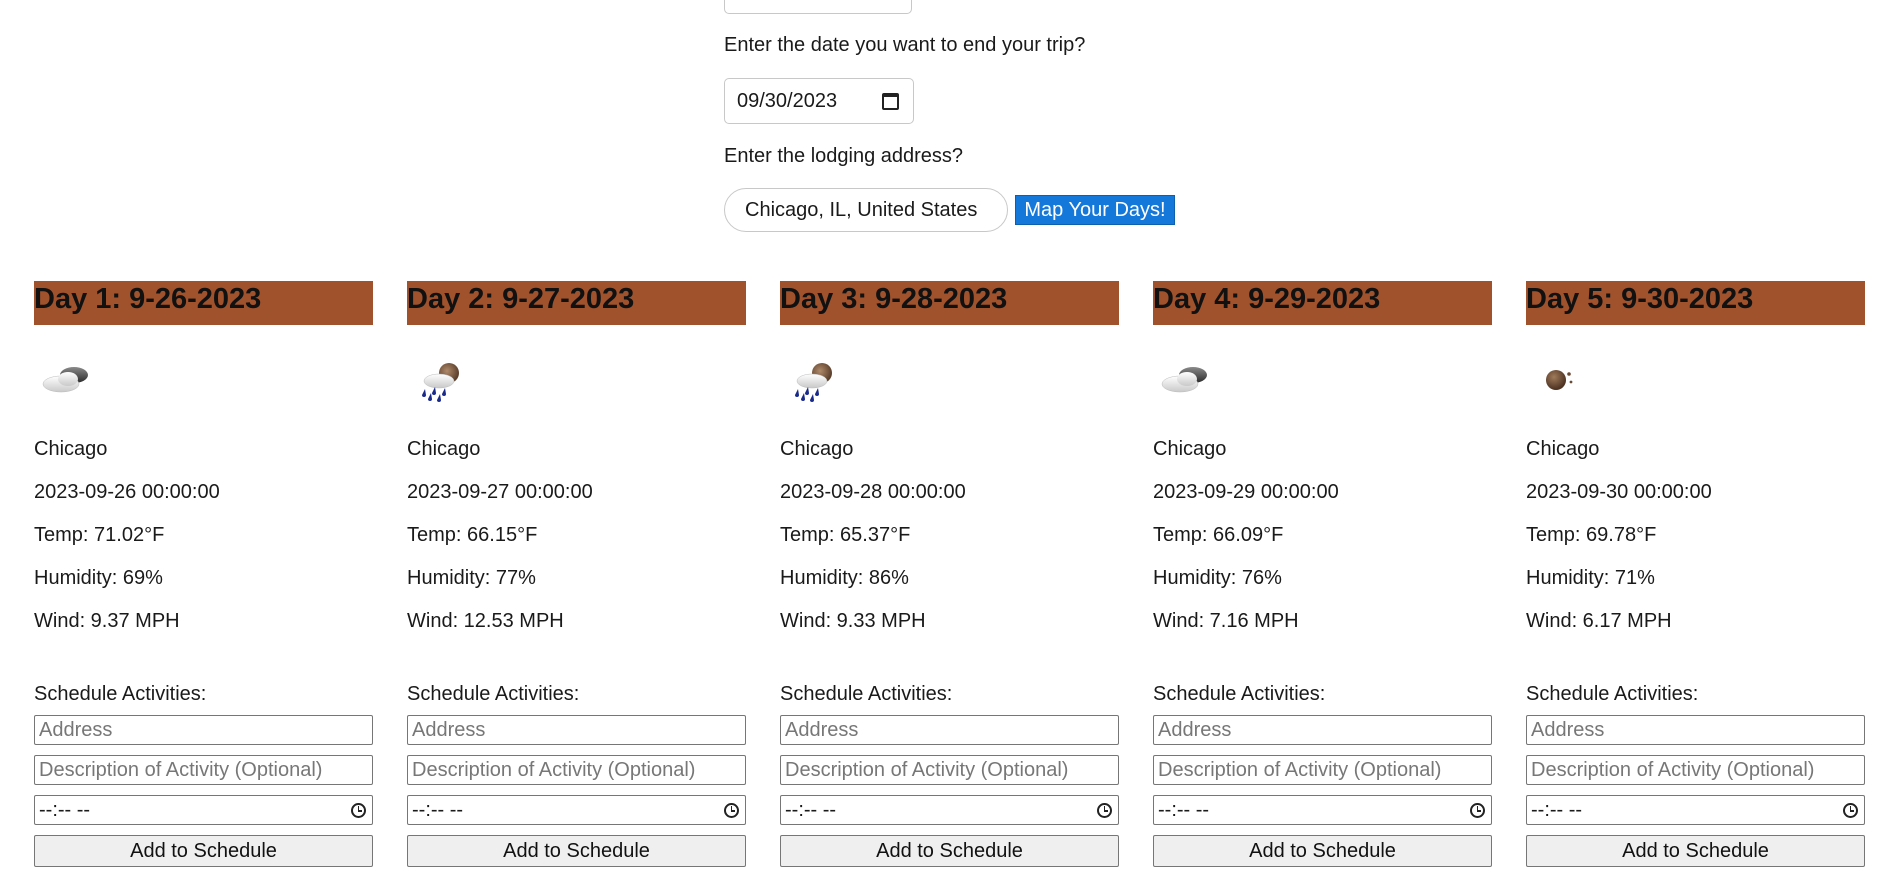 Image resolution: width=1900 pixels, height=876 pixels. I want to click on humidity: Humidity: 86%, so click(844, 578).